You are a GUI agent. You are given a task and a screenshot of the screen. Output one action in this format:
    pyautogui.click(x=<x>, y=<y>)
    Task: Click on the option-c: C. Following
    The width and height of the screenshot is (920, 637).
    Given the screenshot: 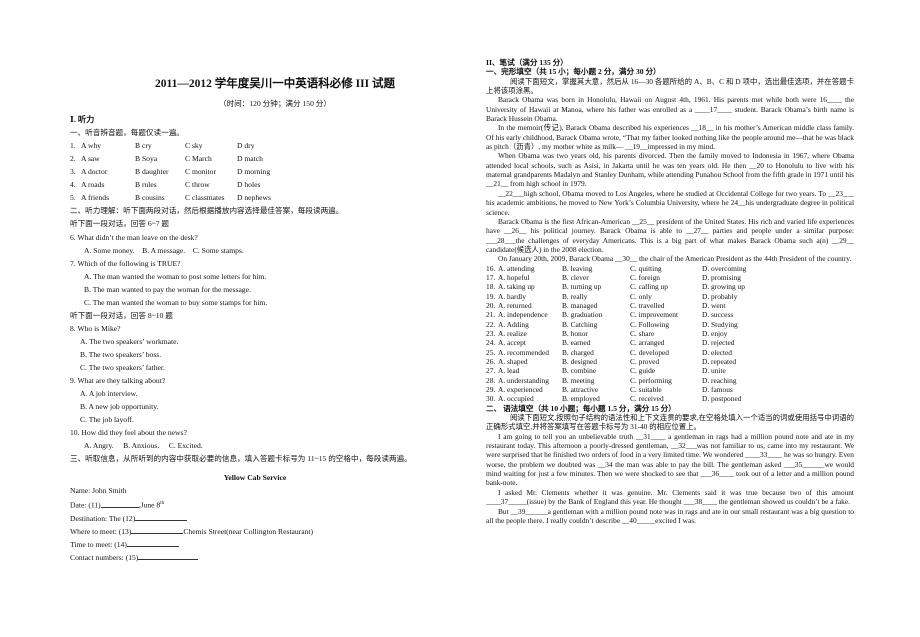 What is the action you would take?
    pyautogui.click(x=650, y=324)
    